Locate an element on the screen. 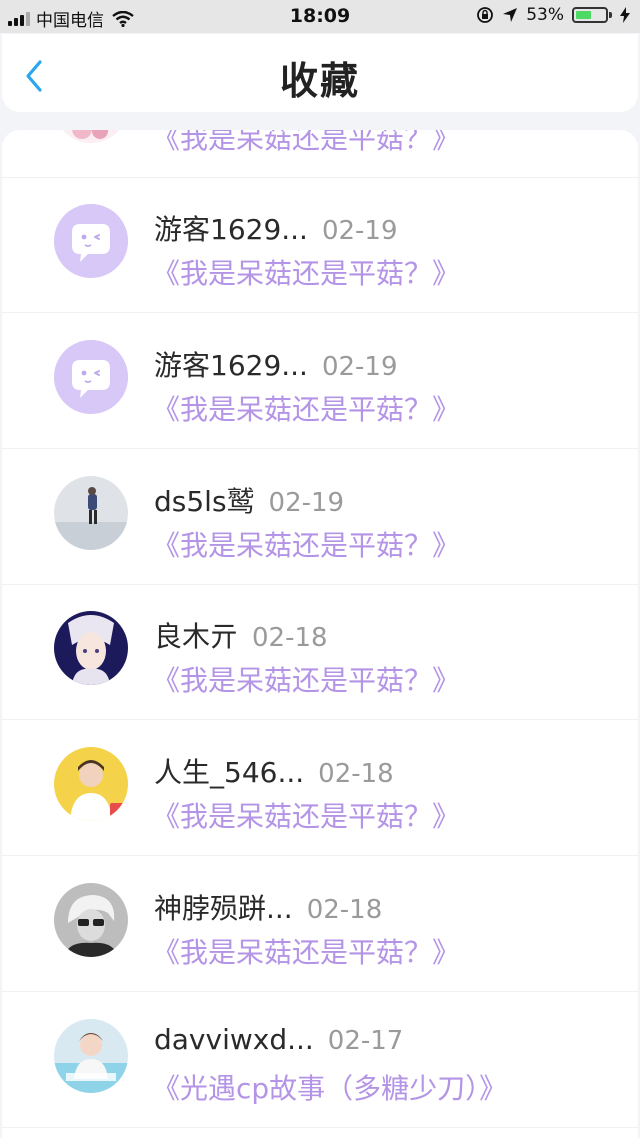 This screenshot has width=640, height=1138. story-title: 《光遇cp故事（多糖少刀）》 is located at coordinates (329, 1087).